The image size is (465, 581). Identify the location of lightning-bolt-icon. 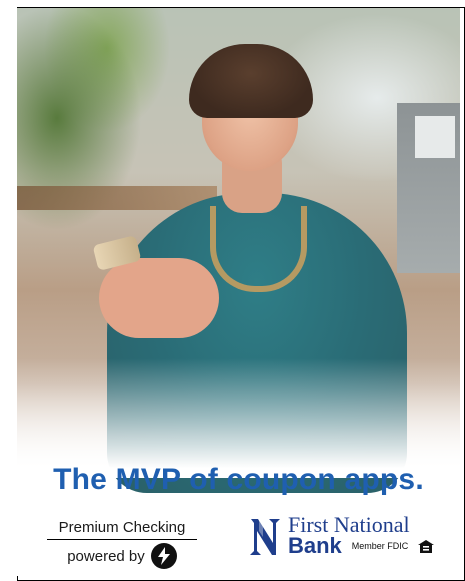
(163, 556).